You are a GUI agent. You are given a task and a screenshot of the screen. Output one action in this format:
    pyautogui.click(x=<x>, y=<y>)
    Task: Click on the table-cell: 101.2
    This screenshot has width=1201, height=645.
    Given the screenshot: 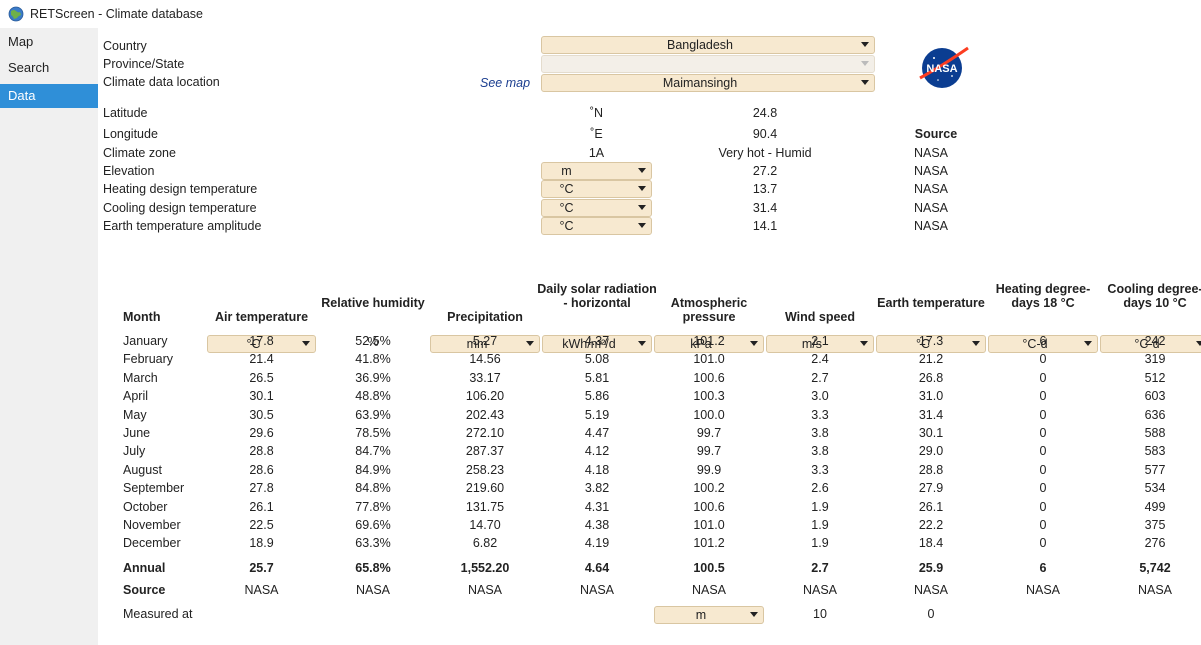 What is the action you would take?
    pyautogui.click(x=709, y=341)
    